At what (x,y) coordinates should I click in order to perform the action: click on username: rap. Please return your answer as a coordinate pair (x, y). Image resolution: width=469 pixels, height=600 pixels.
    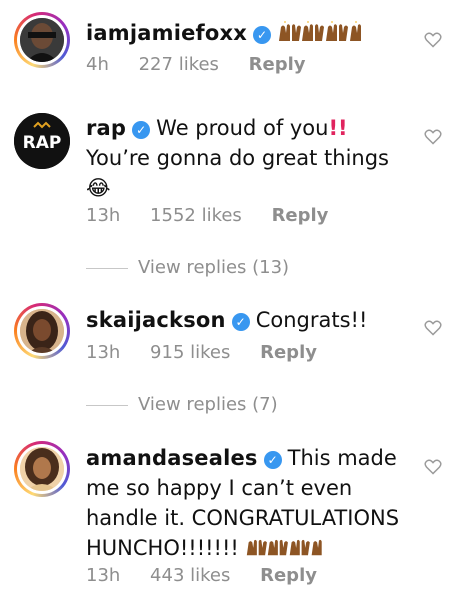
    Looking at the image, I should click on (106, 128).